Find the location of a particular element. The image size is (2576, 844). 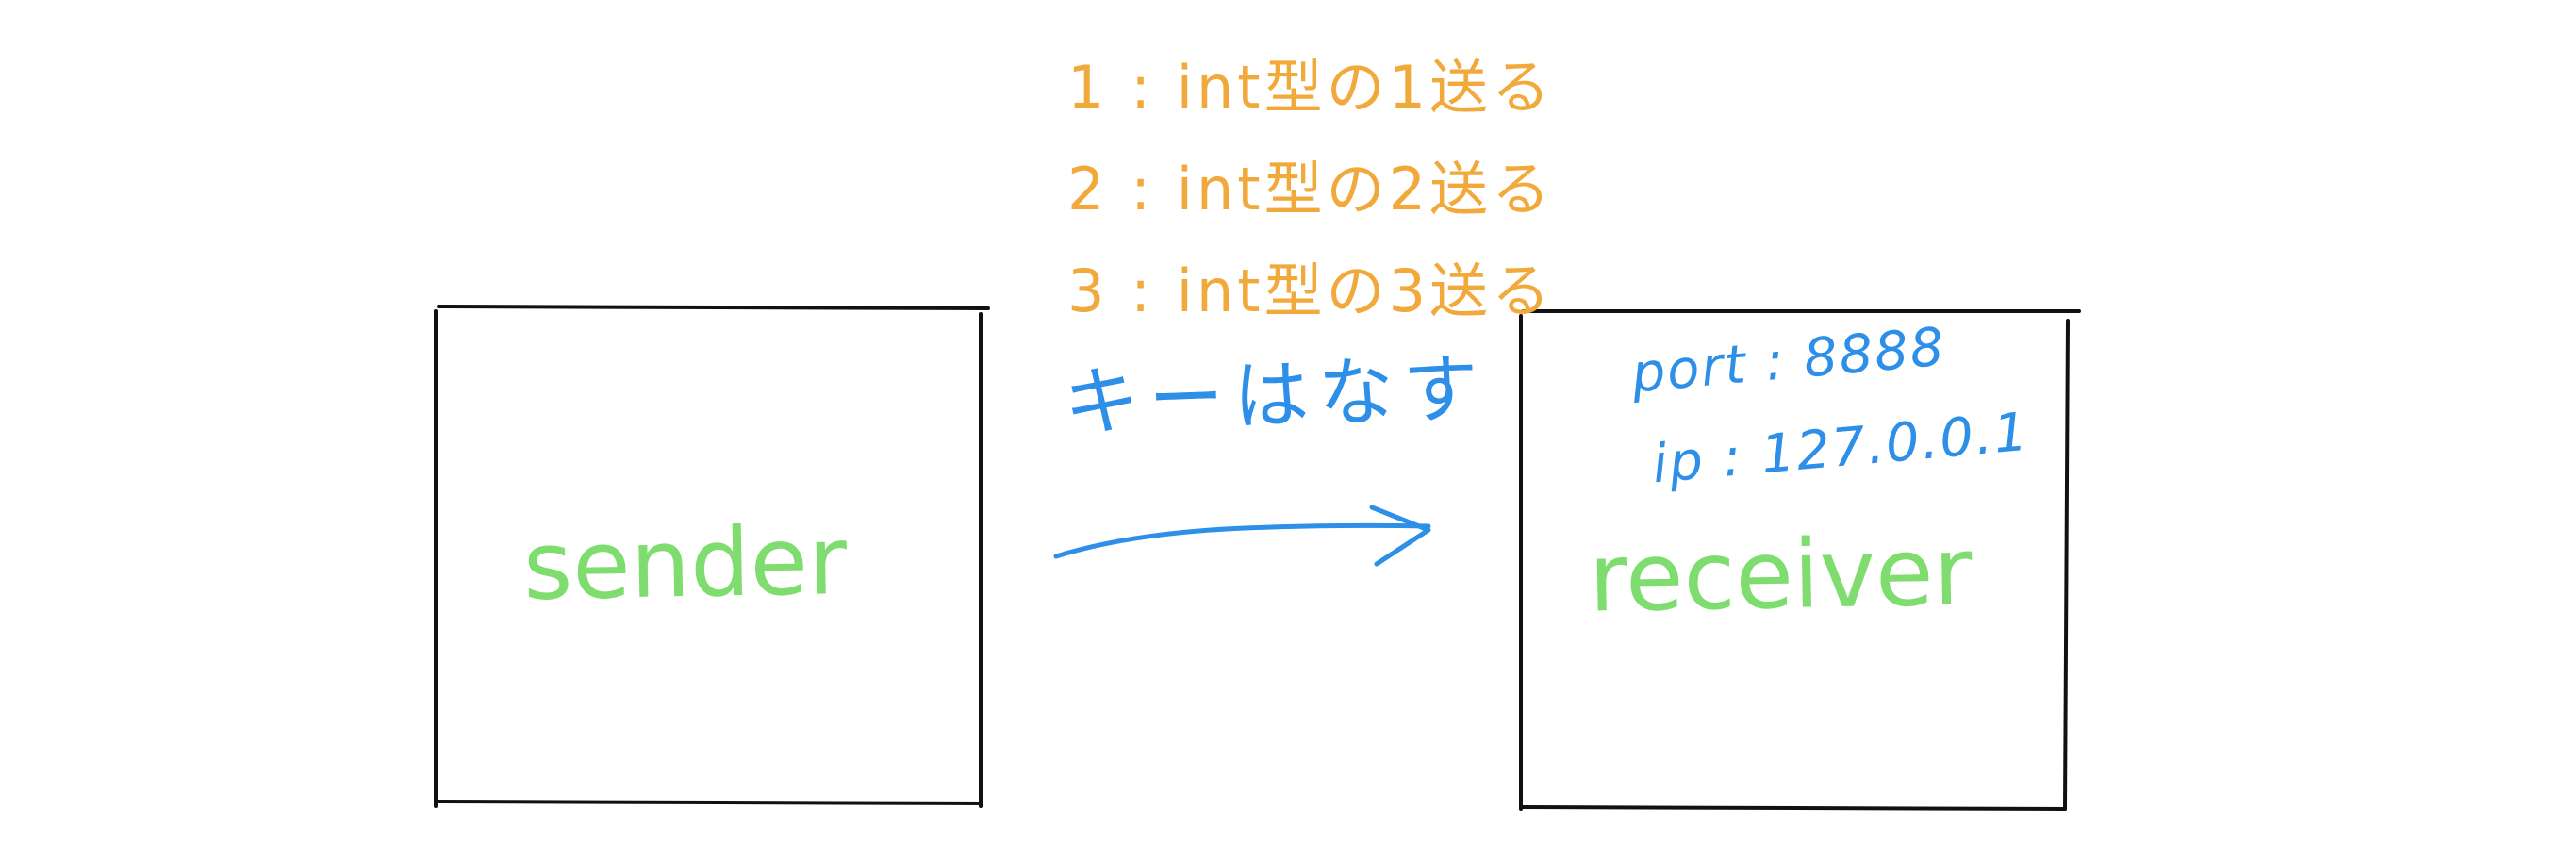

receiver-box-bottom is located at coordinates (1794, 808).